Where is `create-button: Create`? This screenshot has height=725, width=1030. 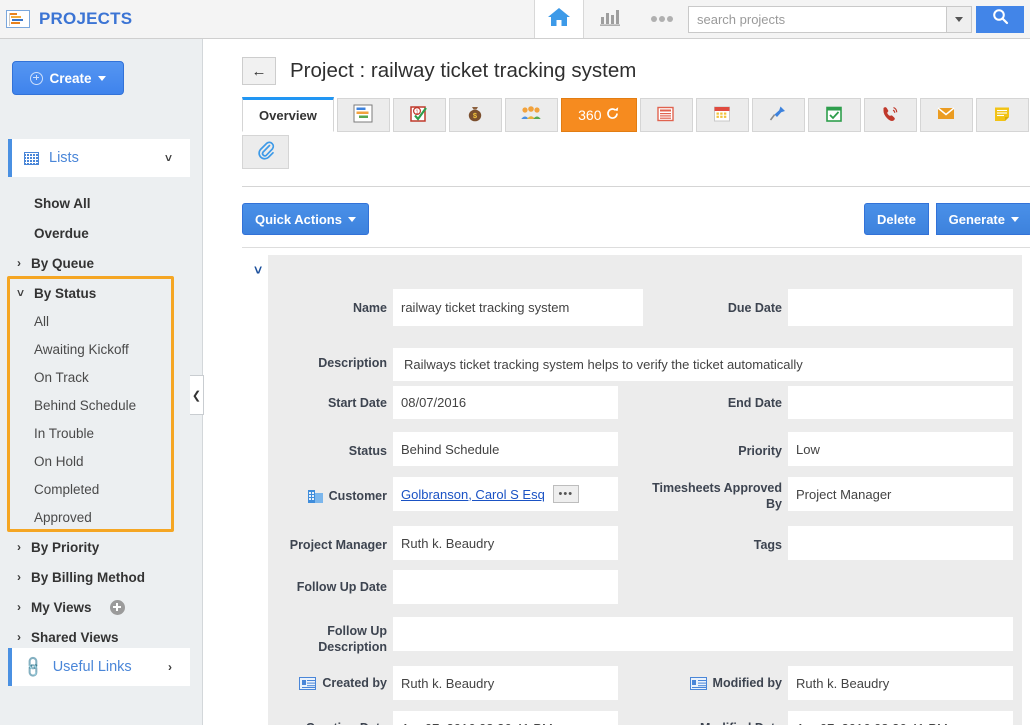
create-button: Create is located at coordinates (68, 78).